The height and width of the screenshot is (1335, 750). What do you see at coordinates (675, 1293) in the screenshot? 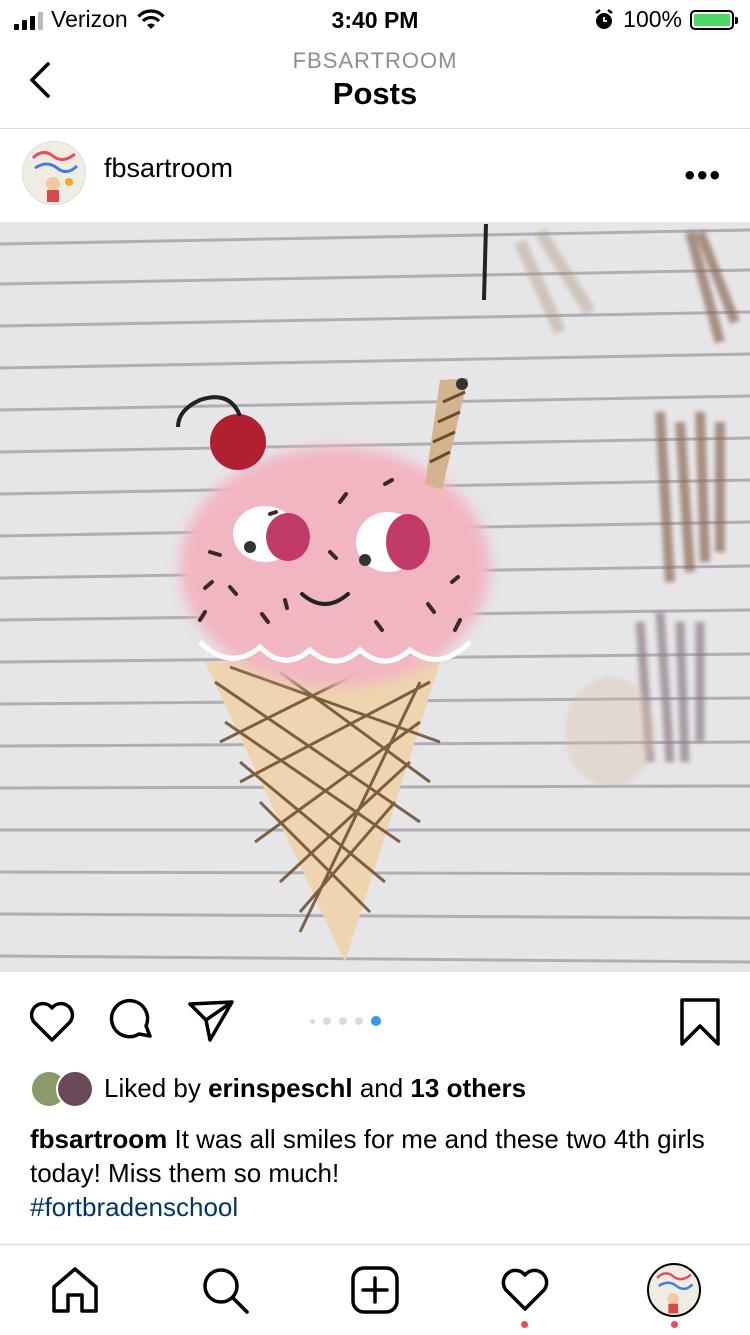
I see `profile-avatar-art` at bounding box center [675, 1293].